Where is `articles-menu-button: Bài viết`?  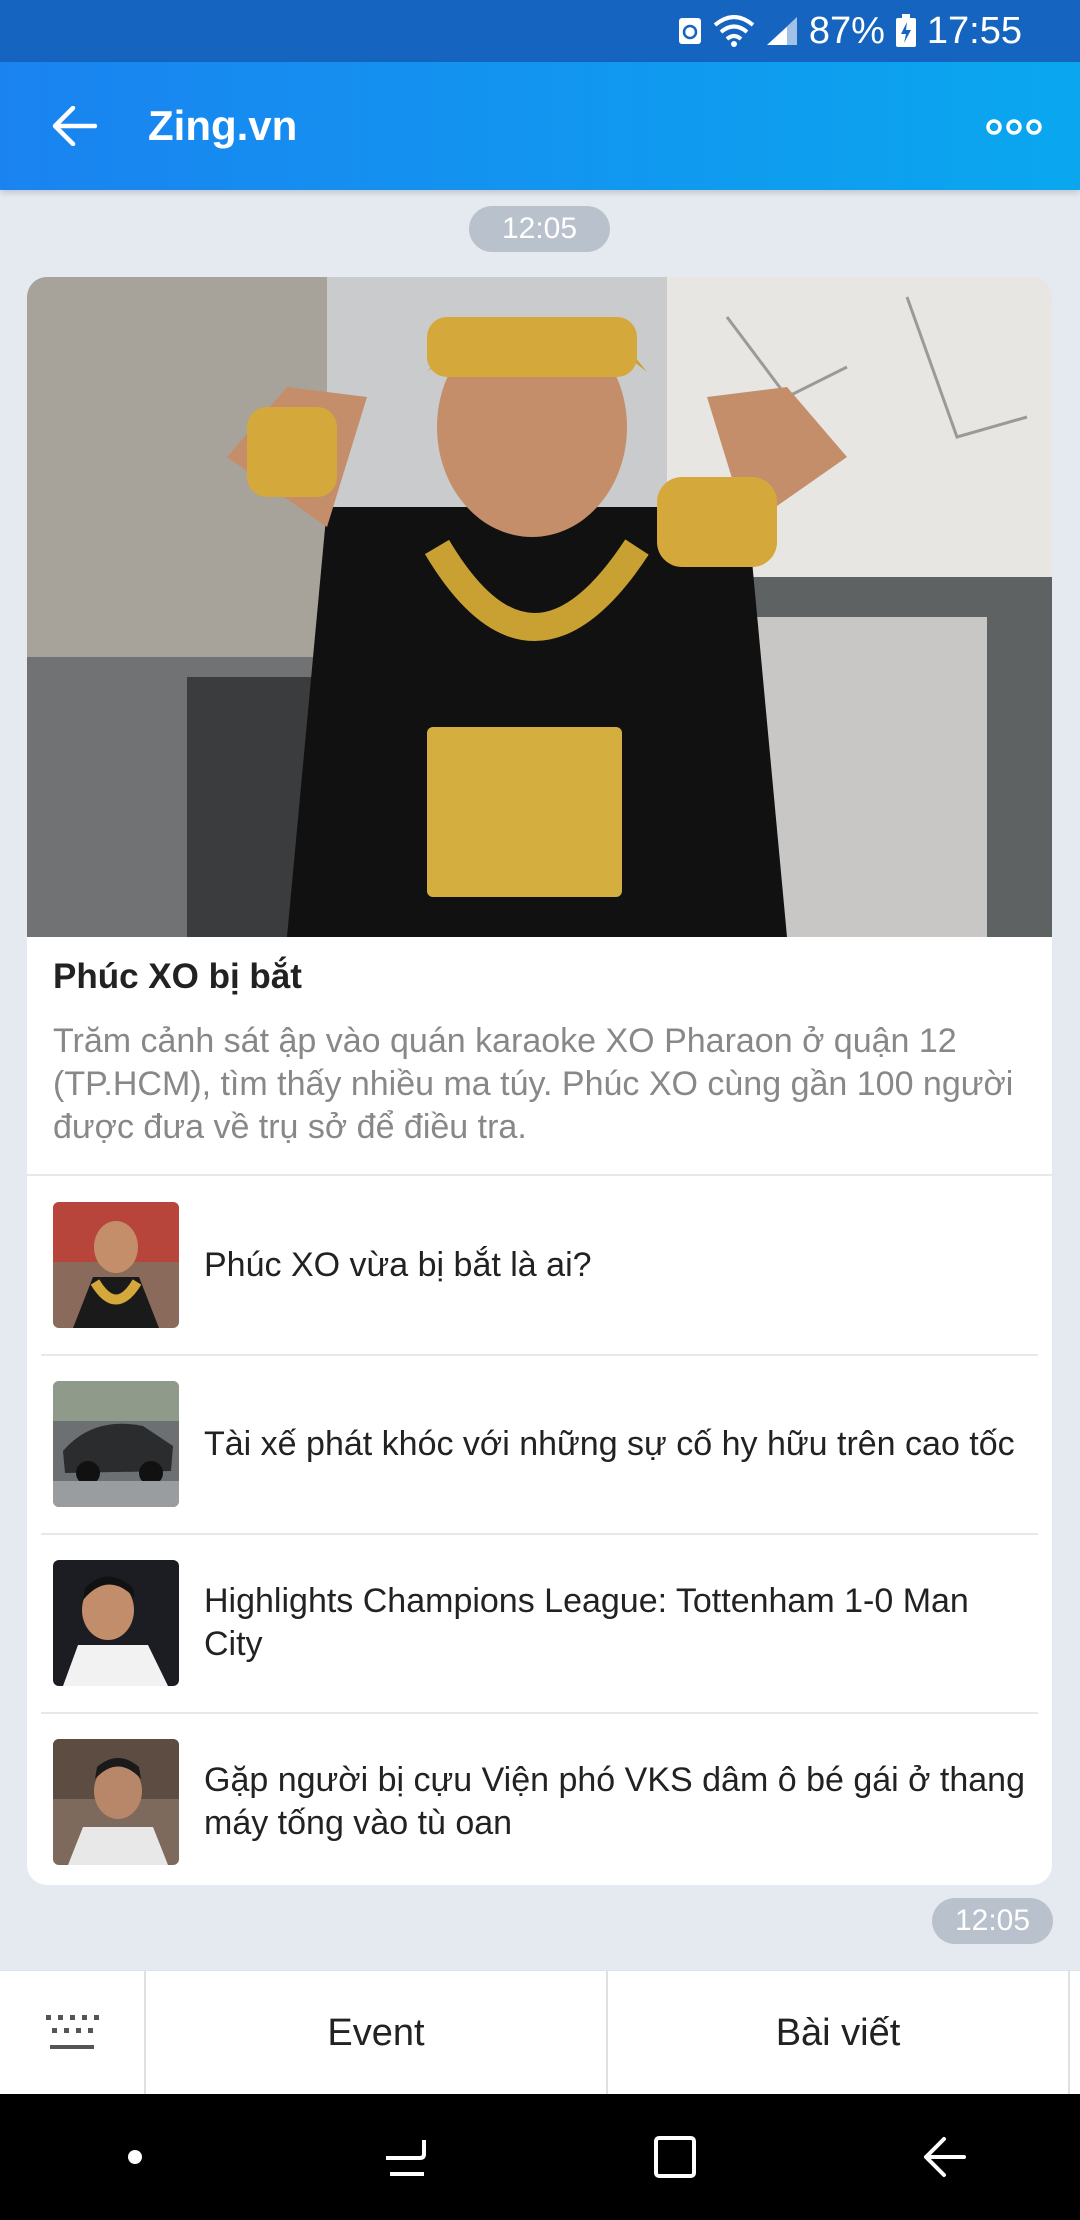 articles-menu-button: Bài viết is located at coordinates (839, 2033).